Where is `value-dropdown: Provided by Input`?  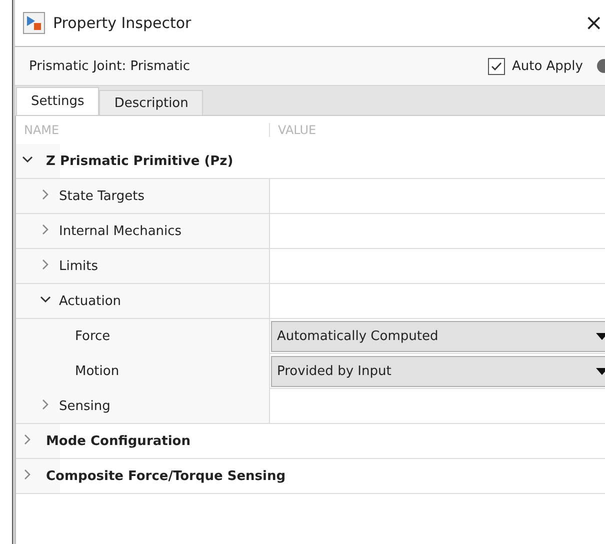
value-dropdown: Provided by Input is located at coordinates (438, 371).